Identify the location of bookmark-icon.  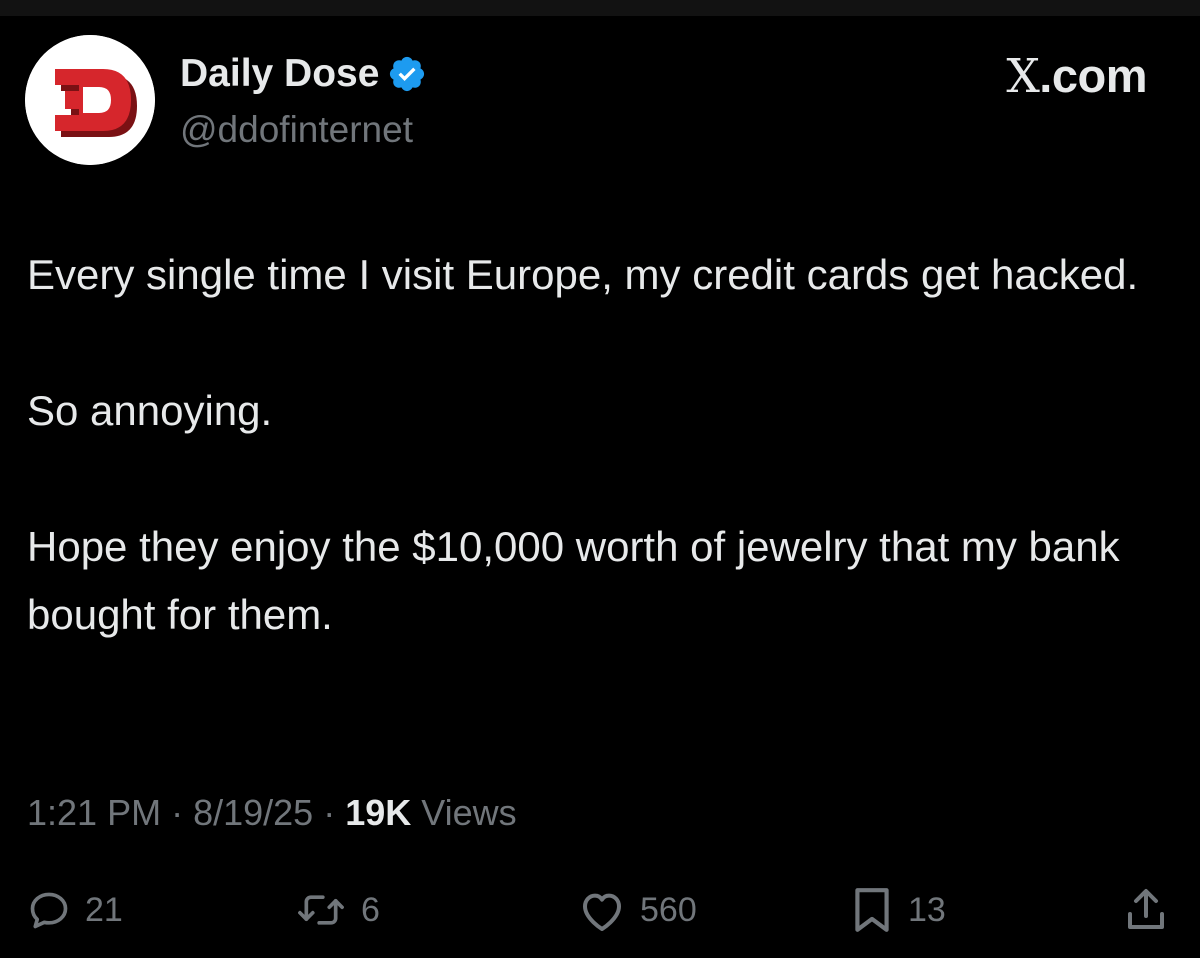
(872, 910).